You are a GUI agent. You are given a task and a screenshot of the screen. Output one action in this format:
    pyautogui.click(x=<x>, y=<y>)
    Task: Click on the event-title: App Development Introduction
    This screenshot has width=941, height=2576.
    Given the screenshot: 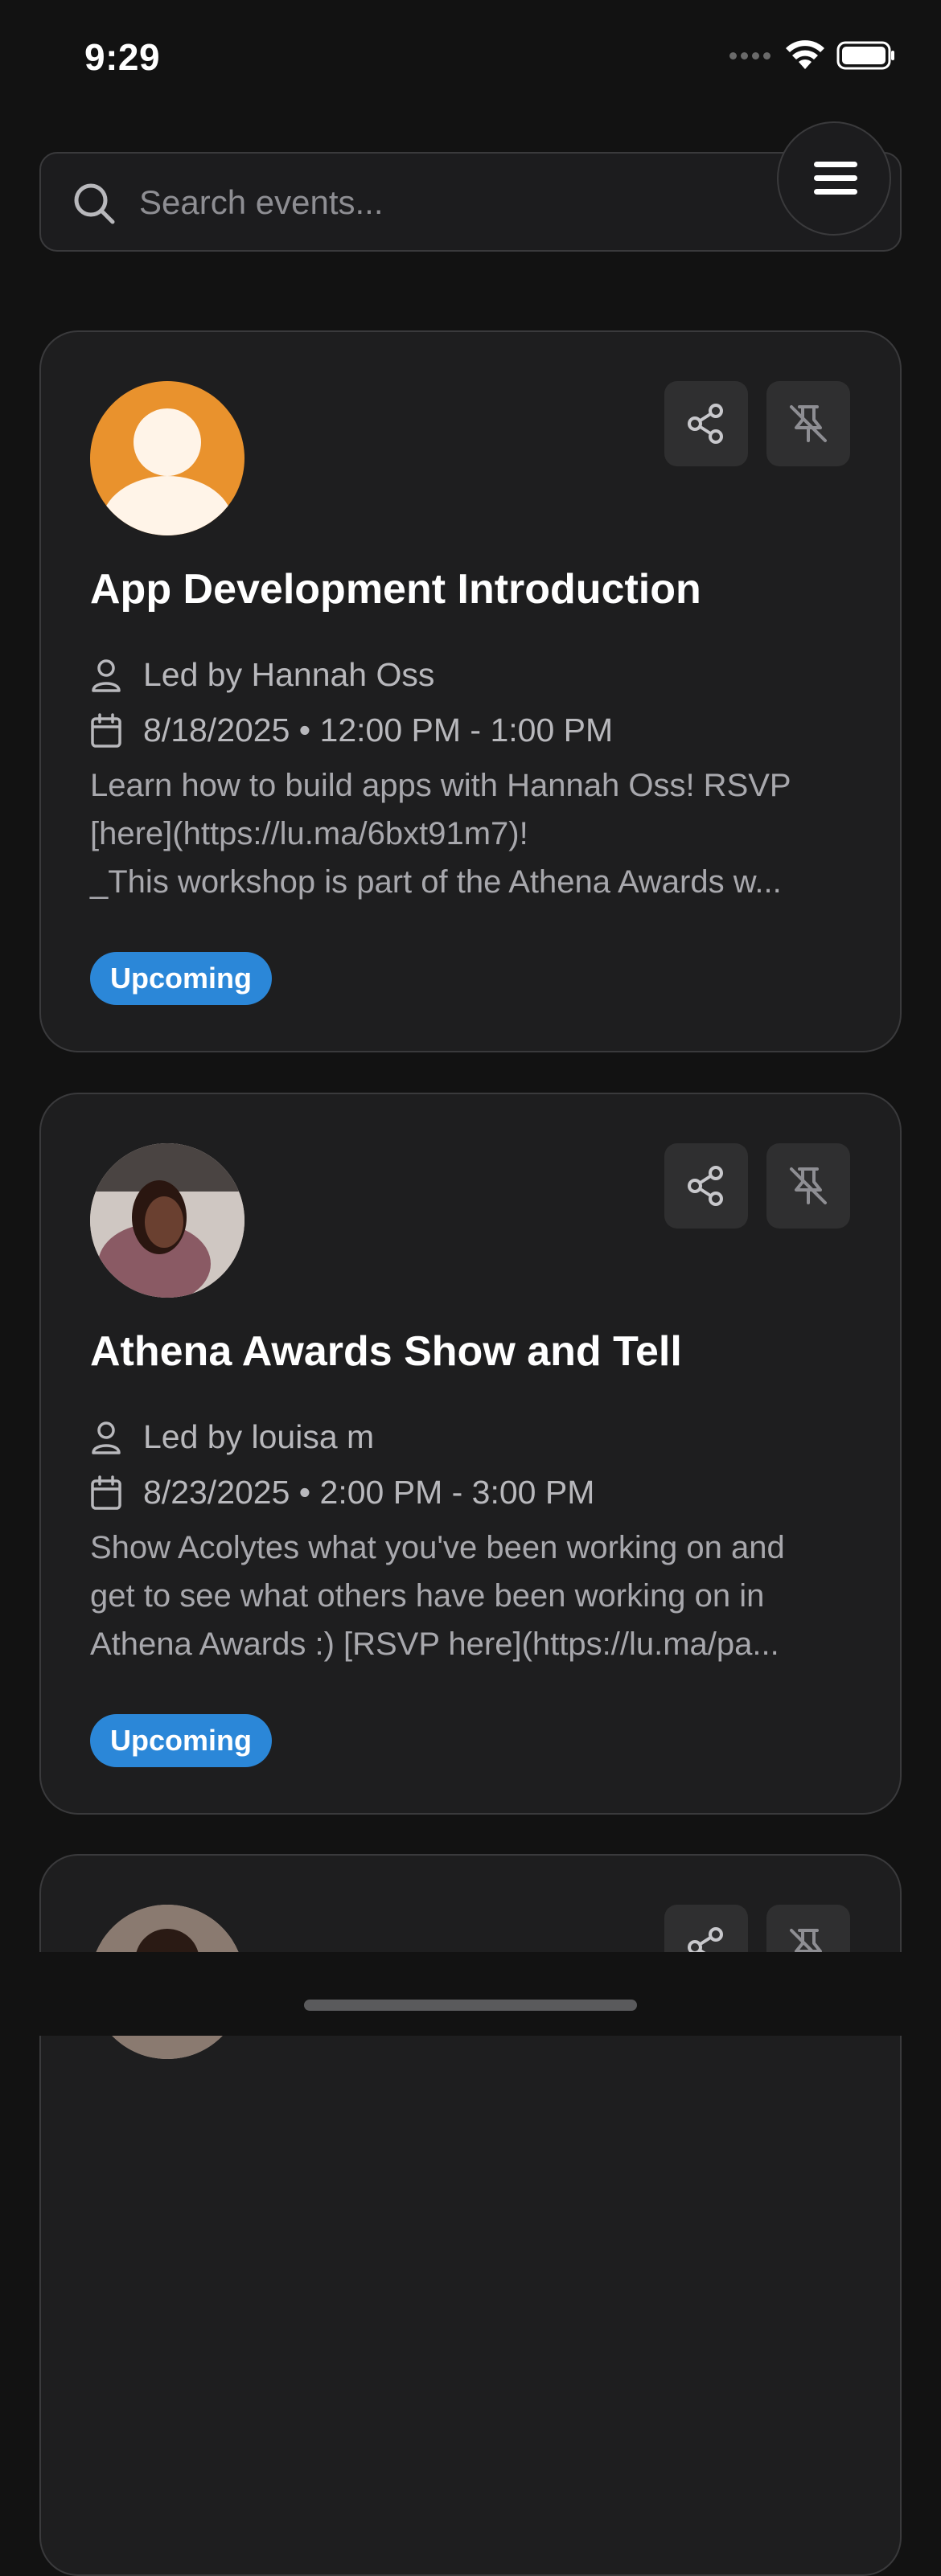 What is the action you would take?
    pyautogui.click(x=395, y=589)
    